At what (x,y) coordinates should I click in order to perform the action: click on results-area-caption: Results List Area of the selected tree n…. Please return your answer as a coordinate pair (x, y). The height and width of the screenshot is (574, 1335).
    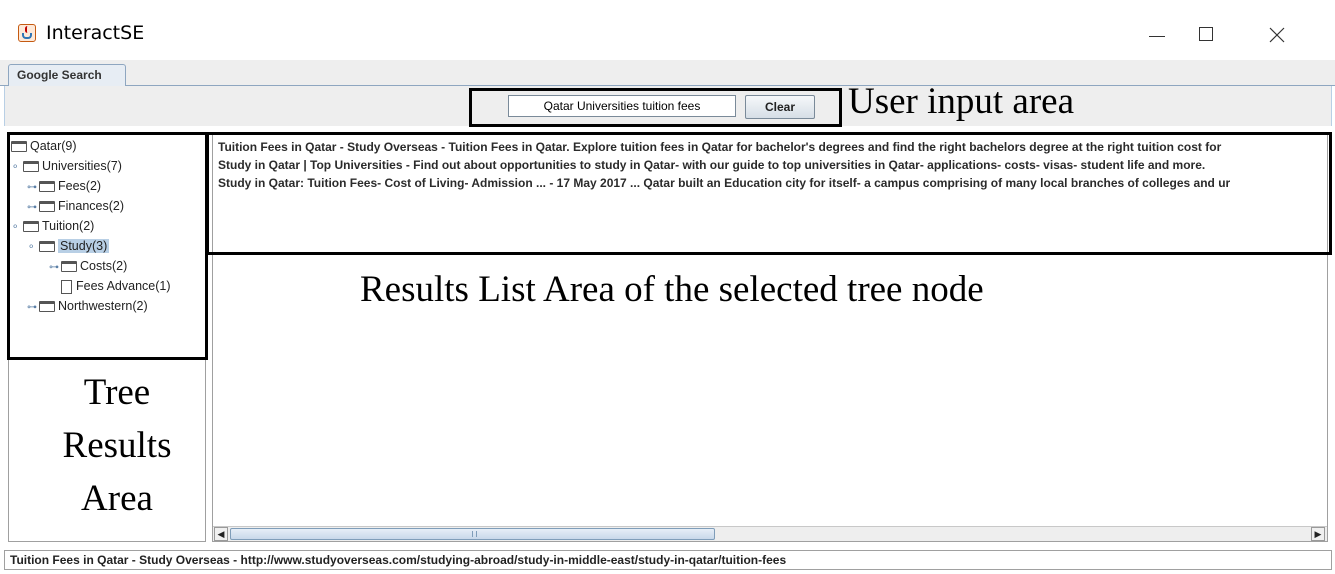
    Looking at the image, I should click on (672, 289).